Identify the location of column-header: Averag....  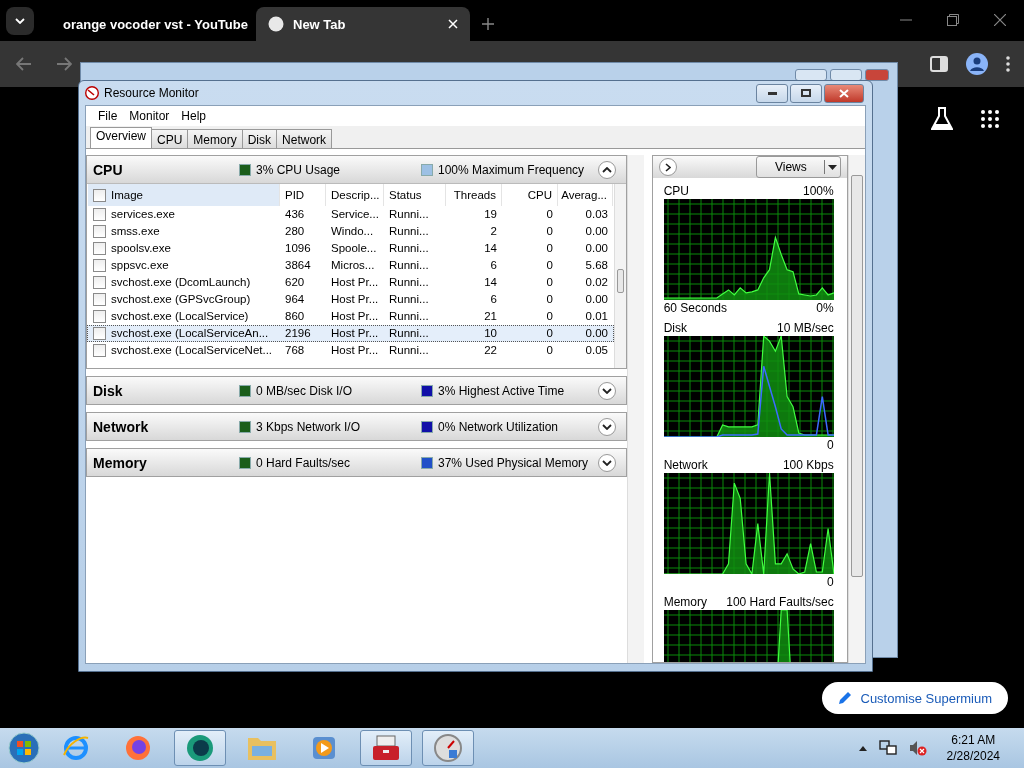
(585, 195).